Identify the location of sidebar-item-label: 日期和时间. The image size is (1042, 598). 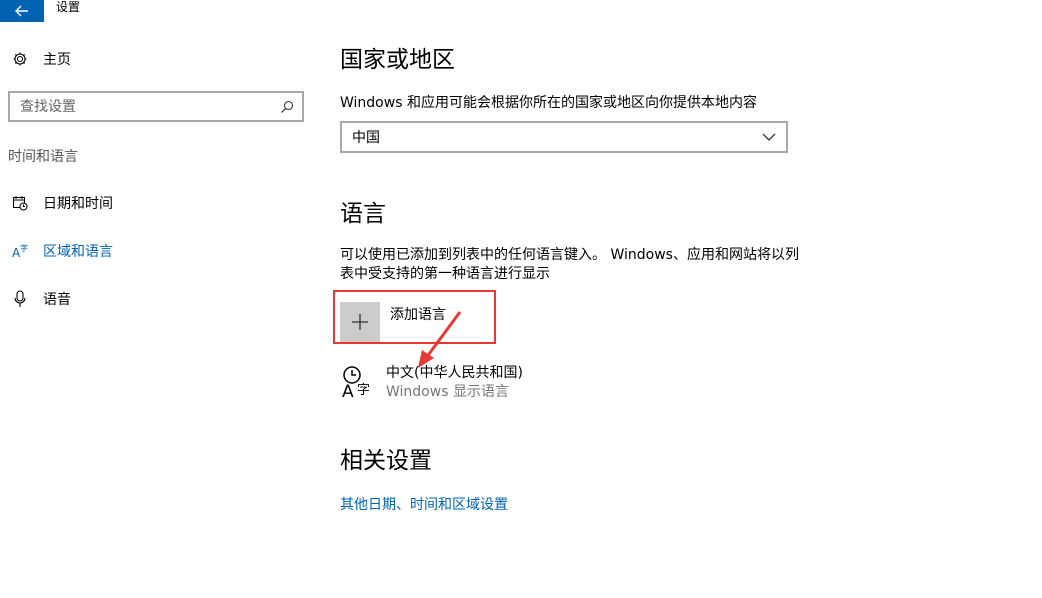
(78, 204).